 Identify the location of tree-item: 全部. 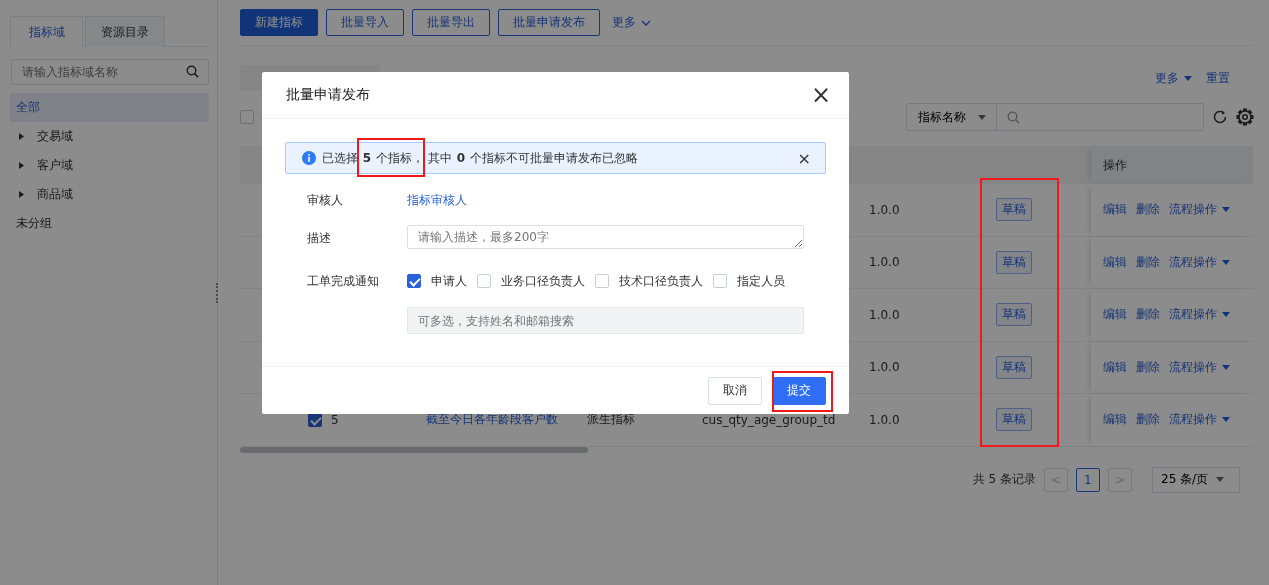
(109, 107).